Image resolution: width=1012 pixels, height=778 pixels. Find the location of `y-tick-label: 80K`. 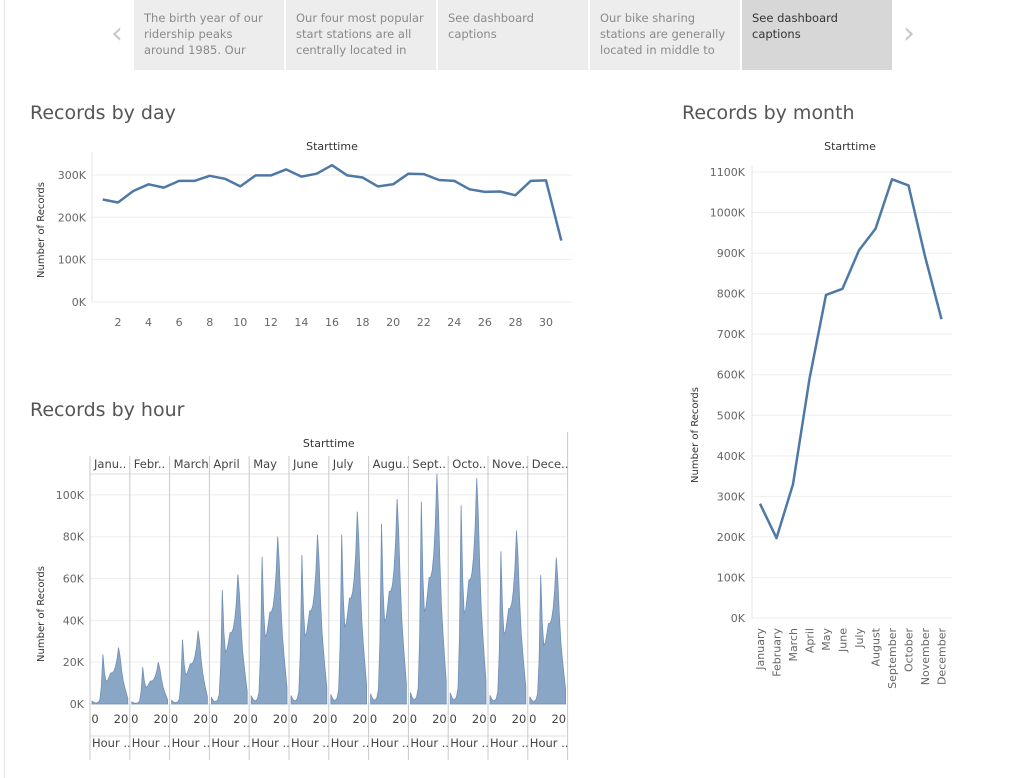

y-tick-label: 80K is located at coordinates (74, 537).